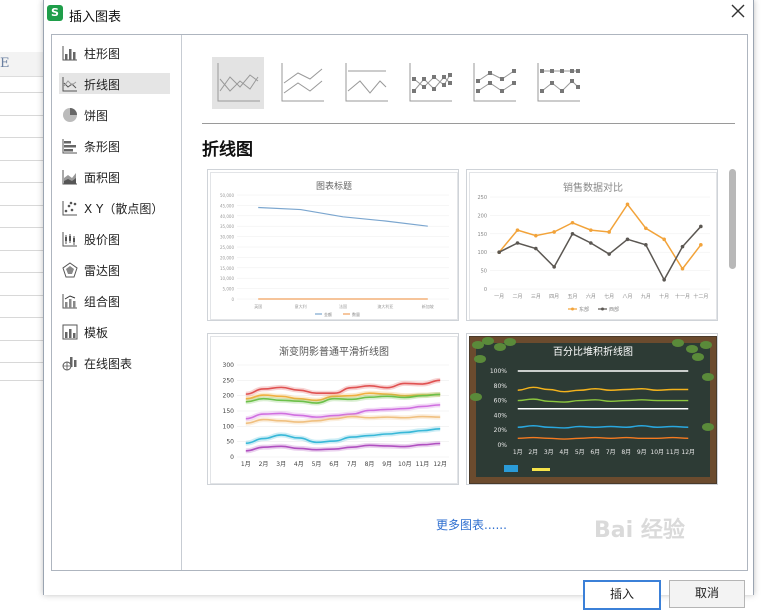  What do you see at coordinates (227, 268) in the screenshot?
I see `y-tick-label: 15,000` at bounding box center [227, 268].